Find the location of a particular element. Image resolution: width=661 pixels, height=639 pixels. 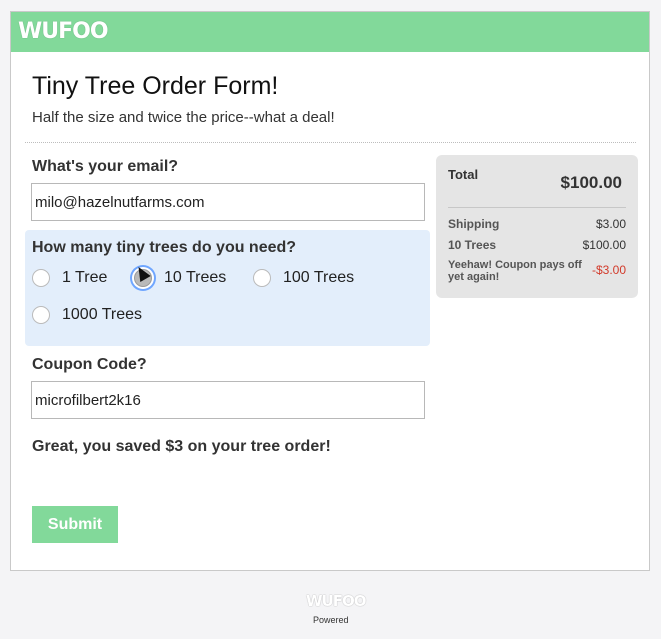

summary-coupon-value: -$3.00 is located at coordinates (608, 270).